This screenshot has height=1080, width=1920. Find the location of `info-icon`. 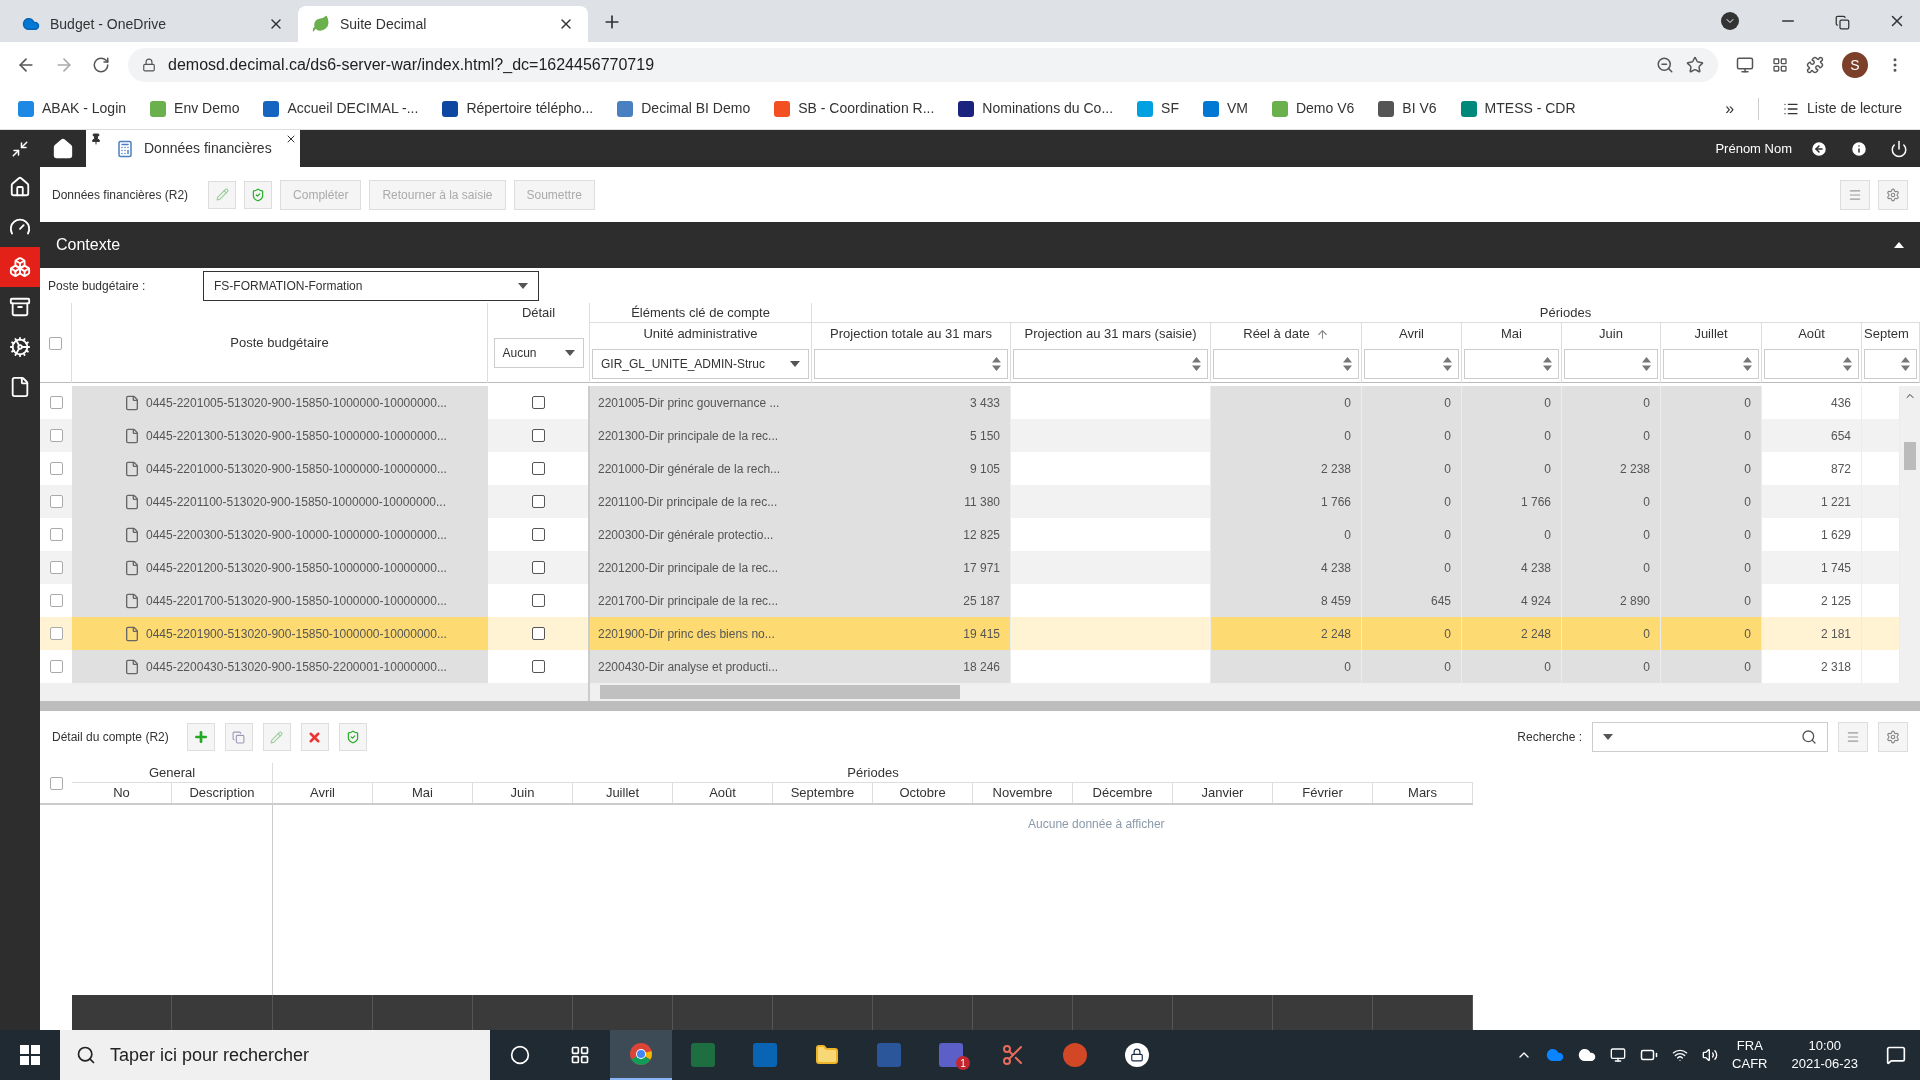

info-icon is located at coordinates (1859, 148).